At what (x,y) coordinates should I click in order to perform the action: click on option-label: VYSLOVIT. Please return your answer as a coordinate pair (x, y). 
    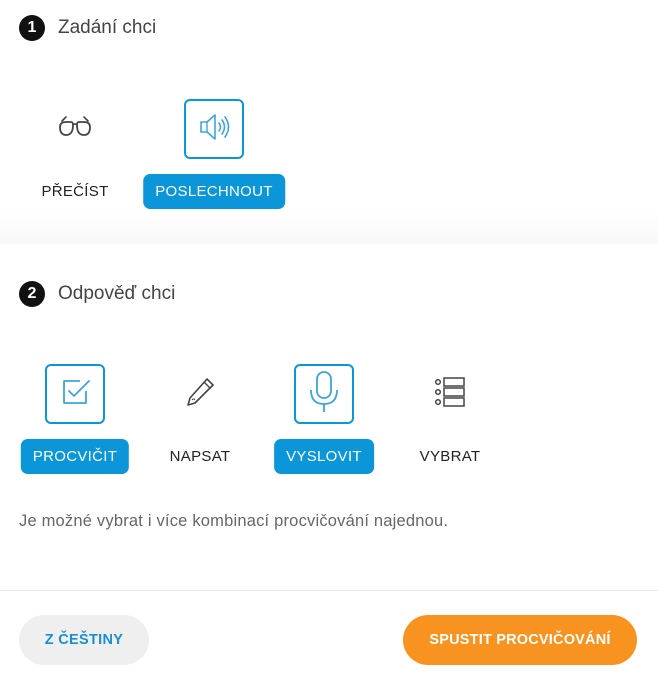
    Looking at the image, I should click on (324, 456).